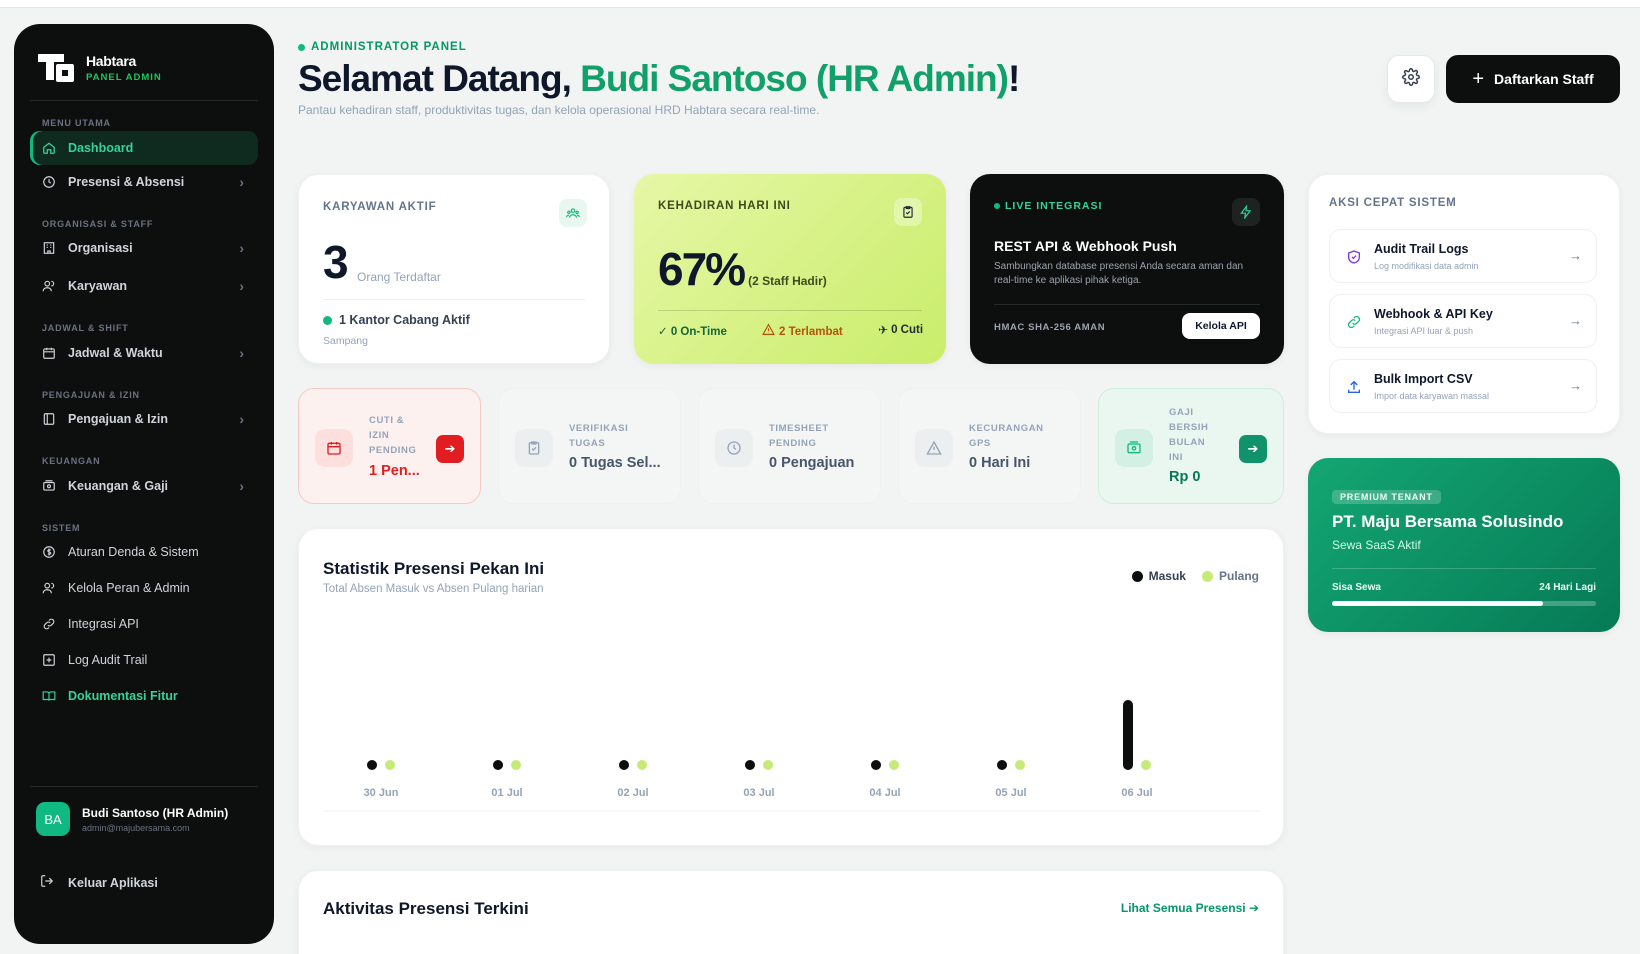 The height and width of the screenshot is (954, 1640). What do you see at coordinates (1533, 79) in the screenshot?
I see `add-staff-button: + Daftarkan Staff` at bounding box center [1533, 79].